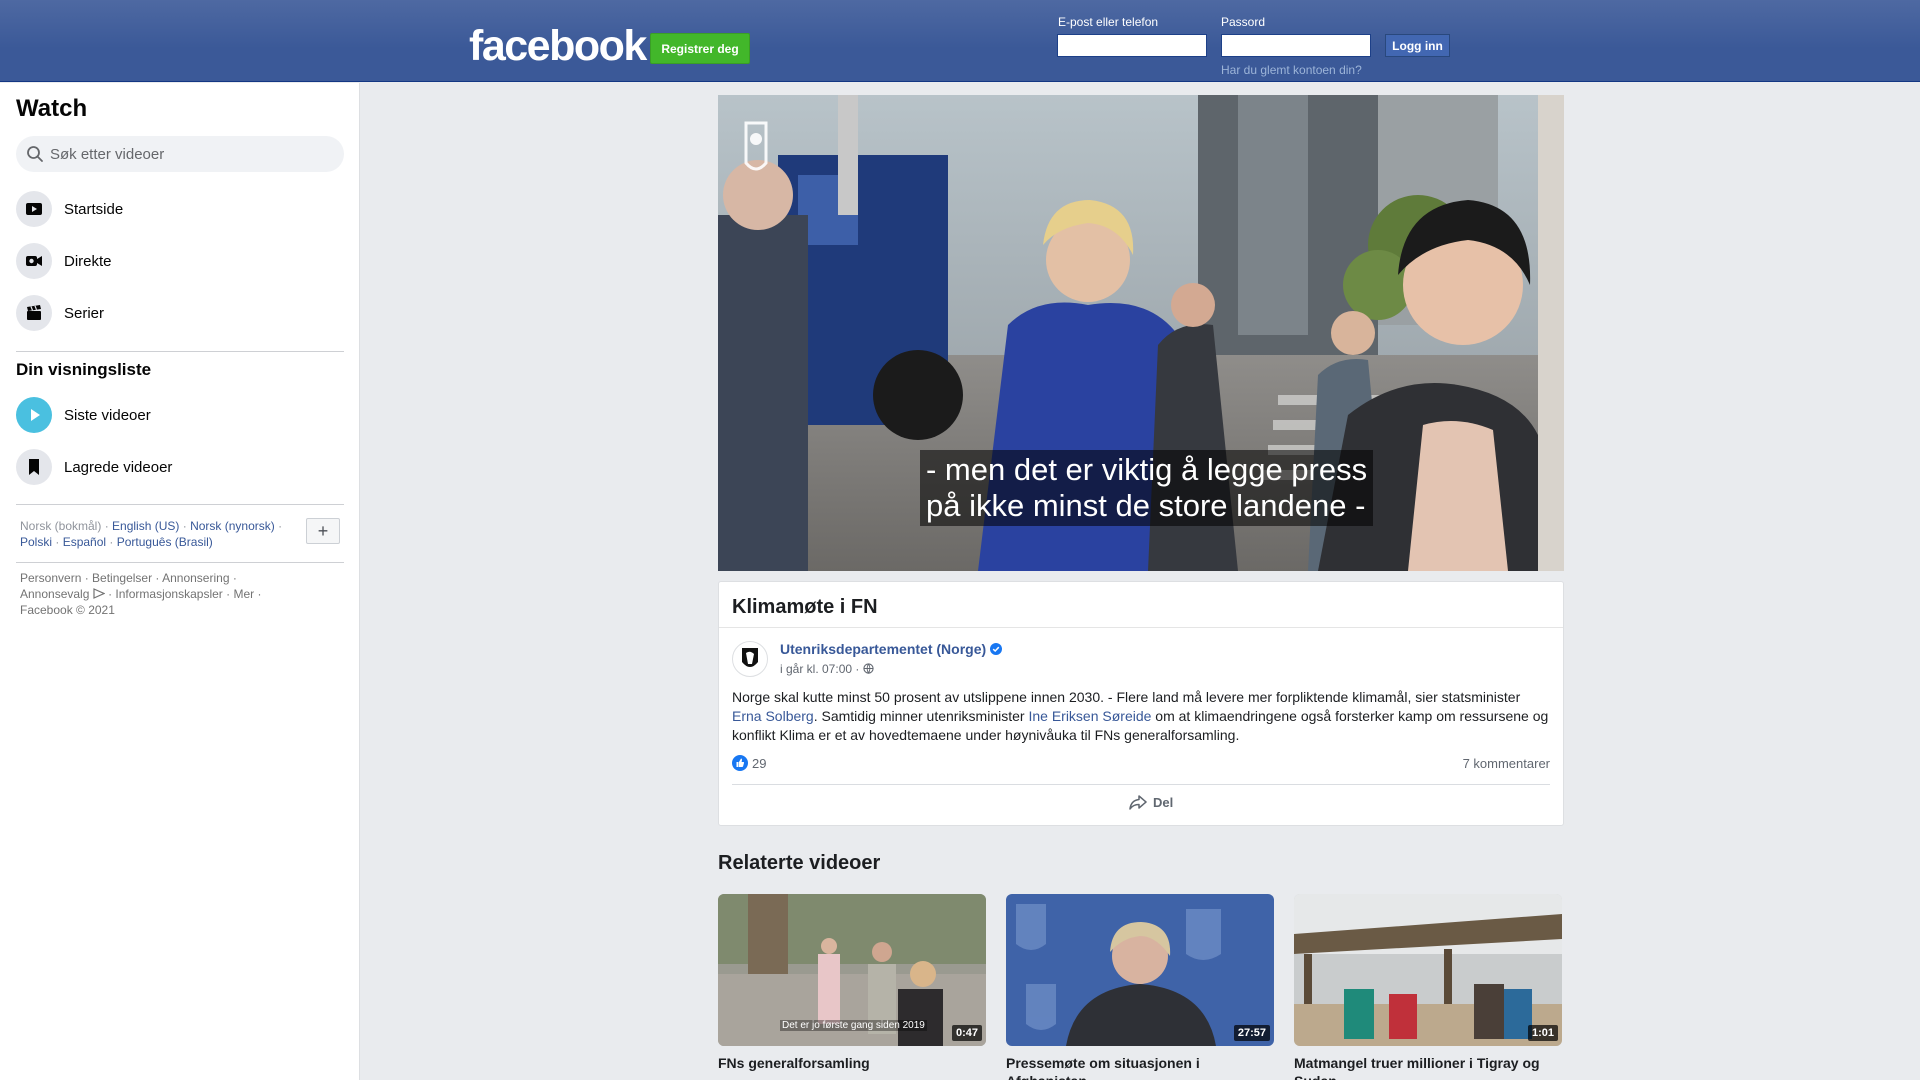  I want to click on like-icon, so click(740, 763).